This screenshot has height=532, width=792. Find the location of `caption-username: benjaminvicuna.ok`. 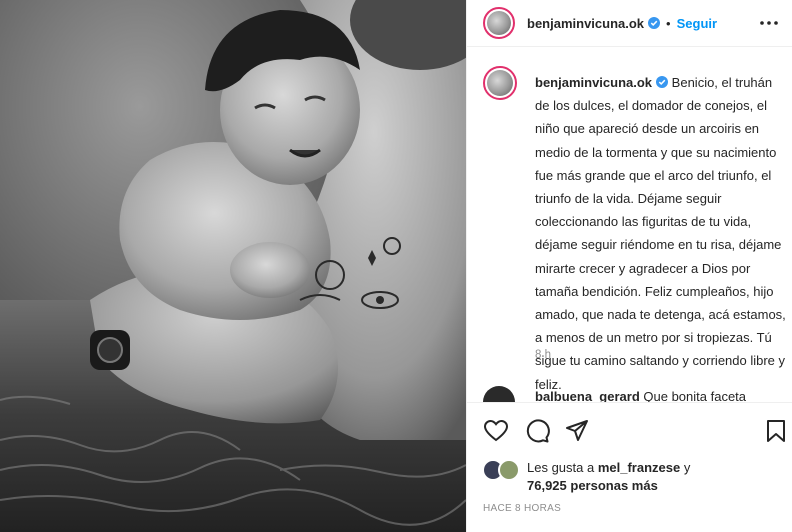

caption-username: benjaminvicuna.ok is located at coordinates (602, 82).